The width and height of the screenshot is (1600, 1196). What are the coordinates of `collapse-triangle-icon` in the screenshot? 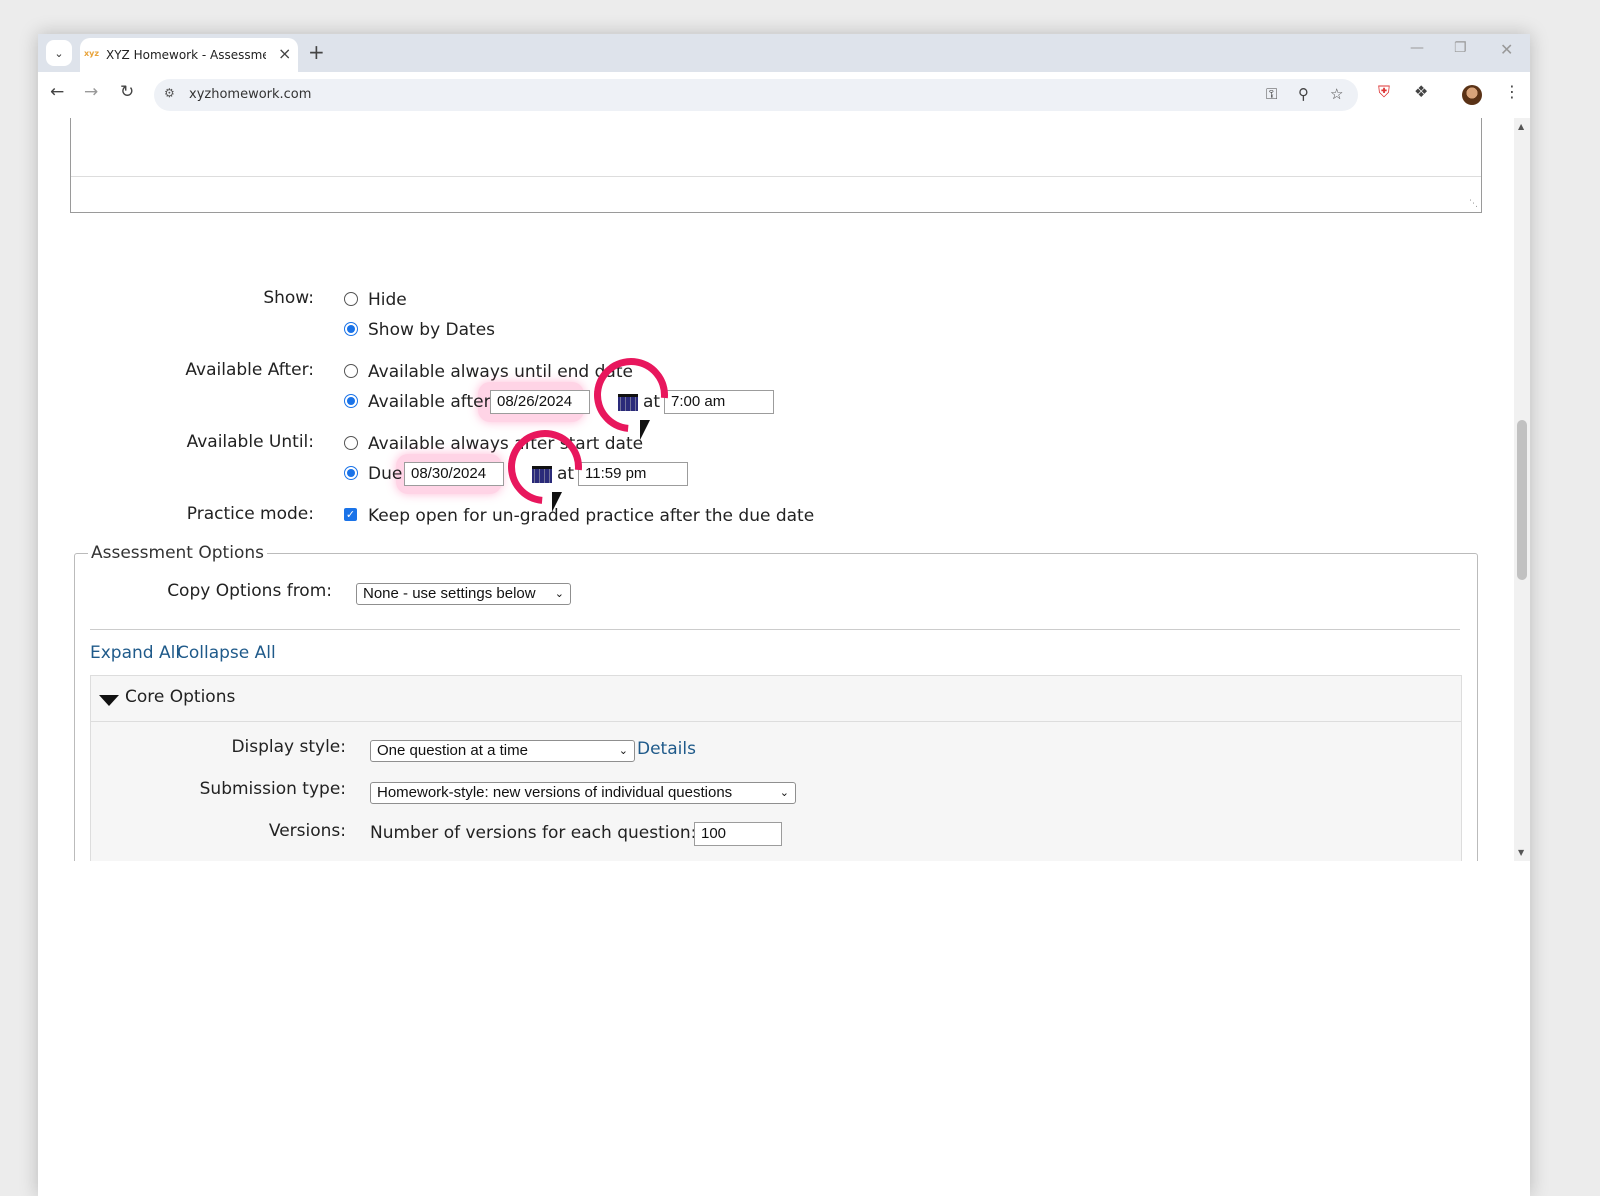 It's located at (109, 700).